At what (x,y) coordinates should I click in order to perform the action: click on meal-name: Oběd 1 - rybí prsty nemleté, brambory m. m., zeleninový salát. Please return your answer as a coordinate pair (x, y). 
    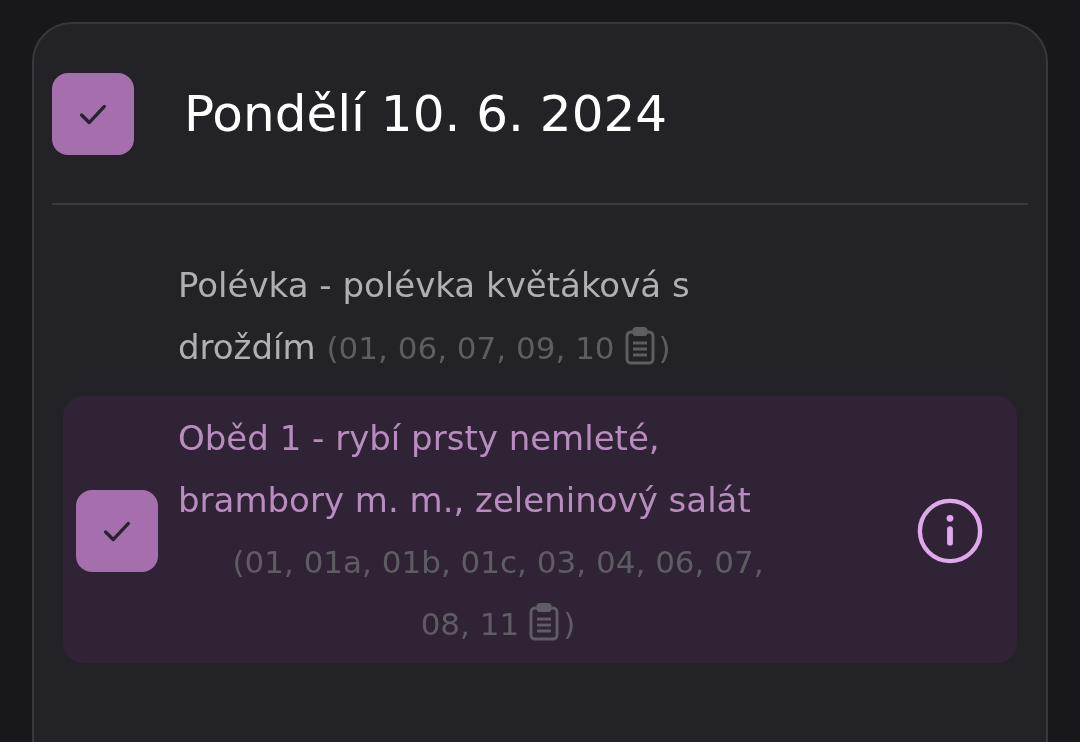
    Looking at the image, I should click on (465, 469).